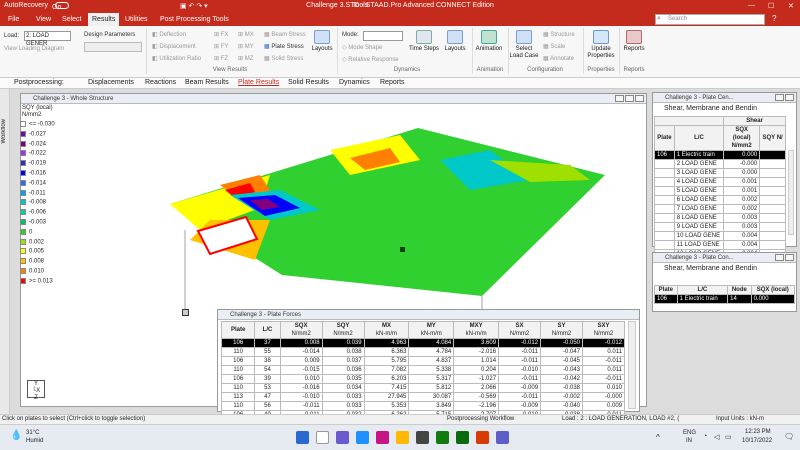  I want to click on beam-stress-button: ▦ Beam Stress, so click(285, 34).